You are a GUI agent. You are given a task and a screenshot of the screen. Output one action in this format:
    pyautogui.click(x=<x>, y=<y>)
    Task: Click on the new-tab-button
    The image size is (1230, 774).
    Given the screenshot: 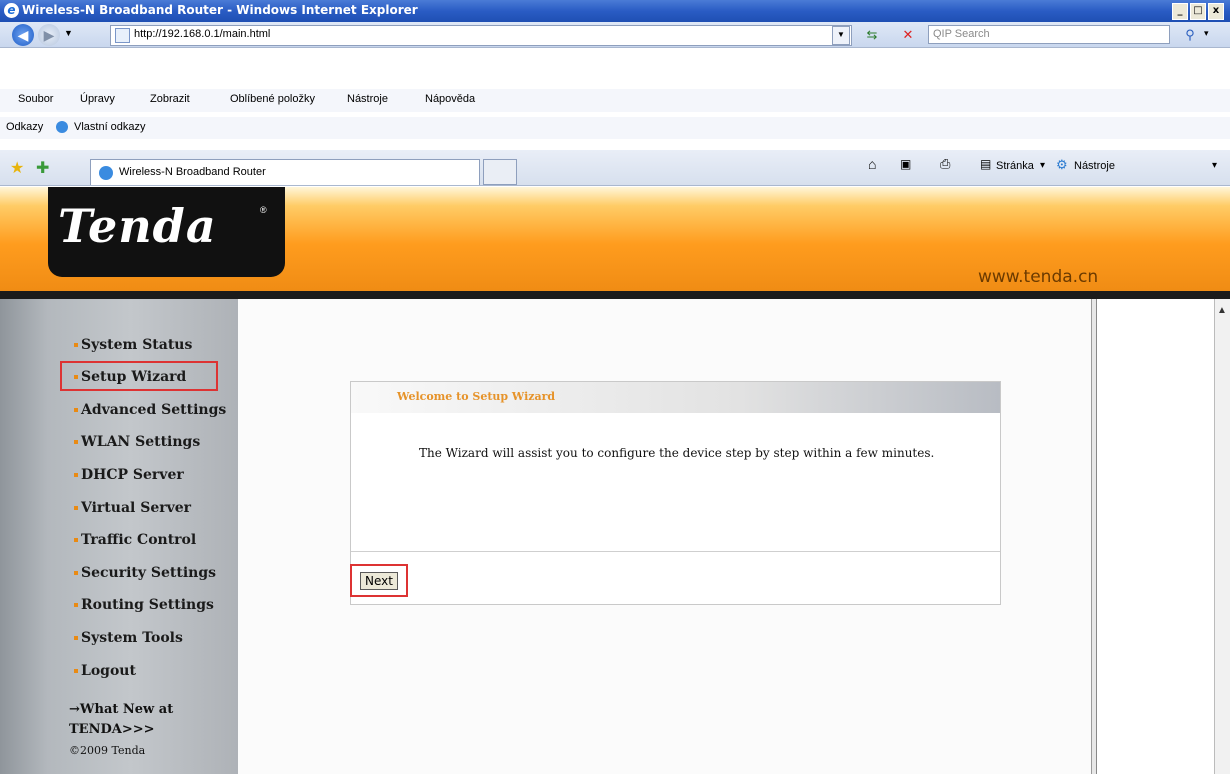 What is the action you would take?
    pyautogui.click(x=500, y=172)
    